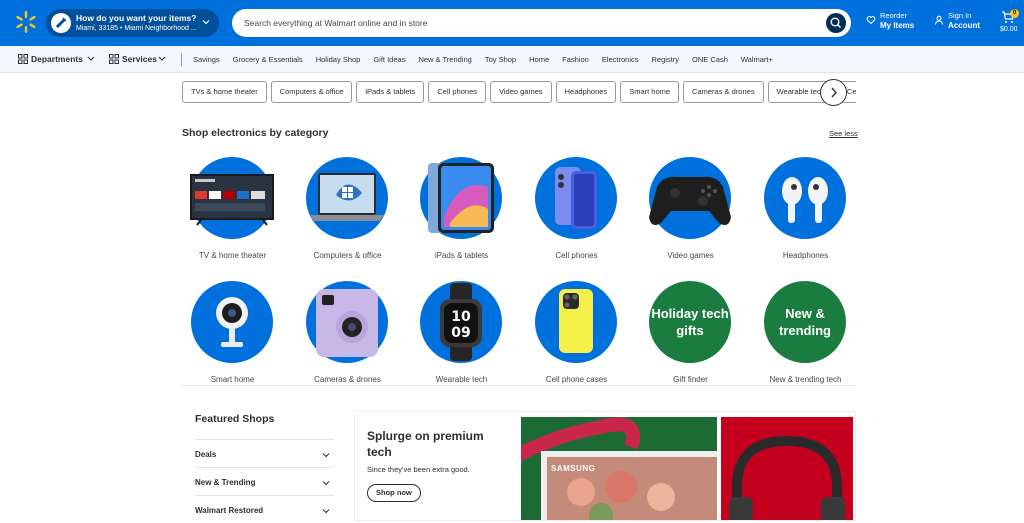 The width and height of the screenshot is (1024, 523). I want to click on featured-item: New & Trending, so click(264, 481).